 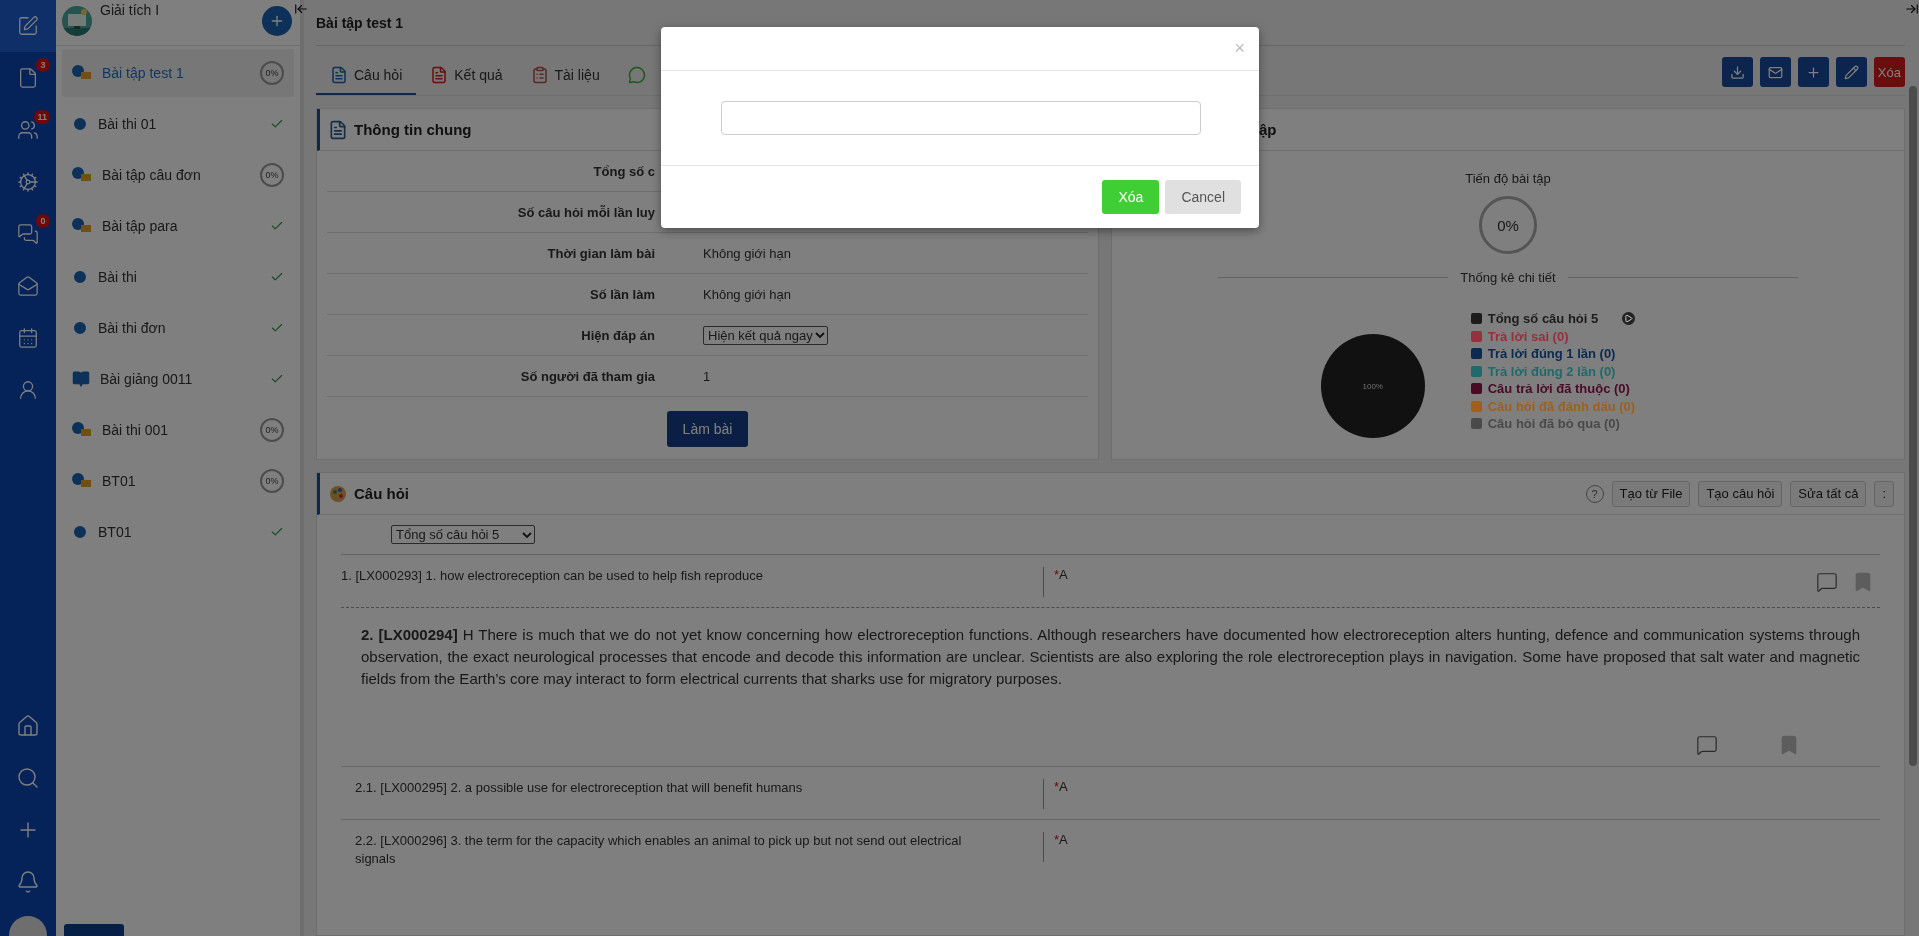 What do you see at coordinates (1268, 129) in the screenshot?
I see `panel-title: ập` at bounding box center [1268, 129].